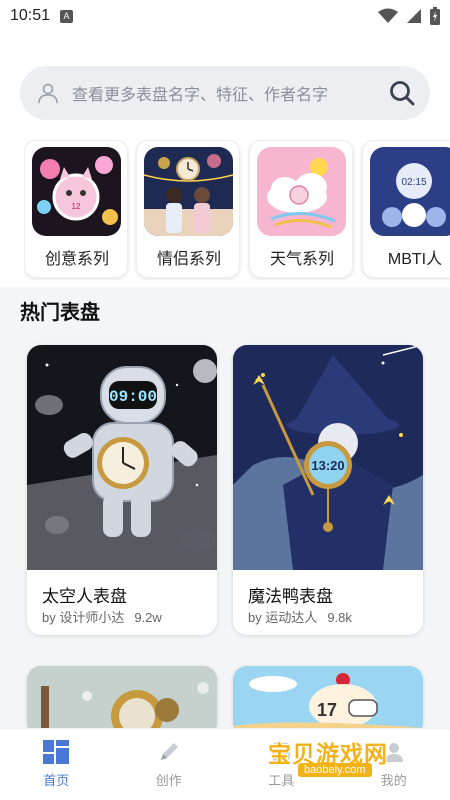 Image resolution: width=450 pixels, height=800 pixels. Describe the element at coordinates (169, 751) in the screenshot. I see `pen-icon` at that location.